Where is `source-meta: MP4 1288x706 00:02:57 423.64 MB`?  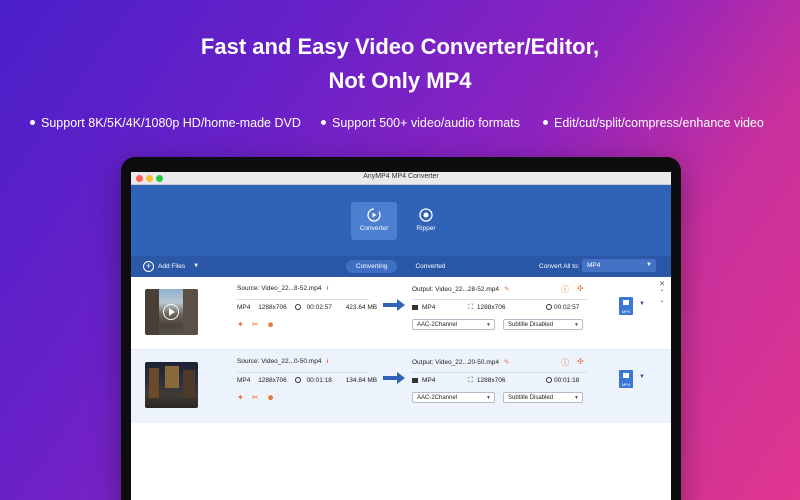 source-meta: MP4 1288x706 00:02:57 423.64 MB is located at coordinates (307, 307).